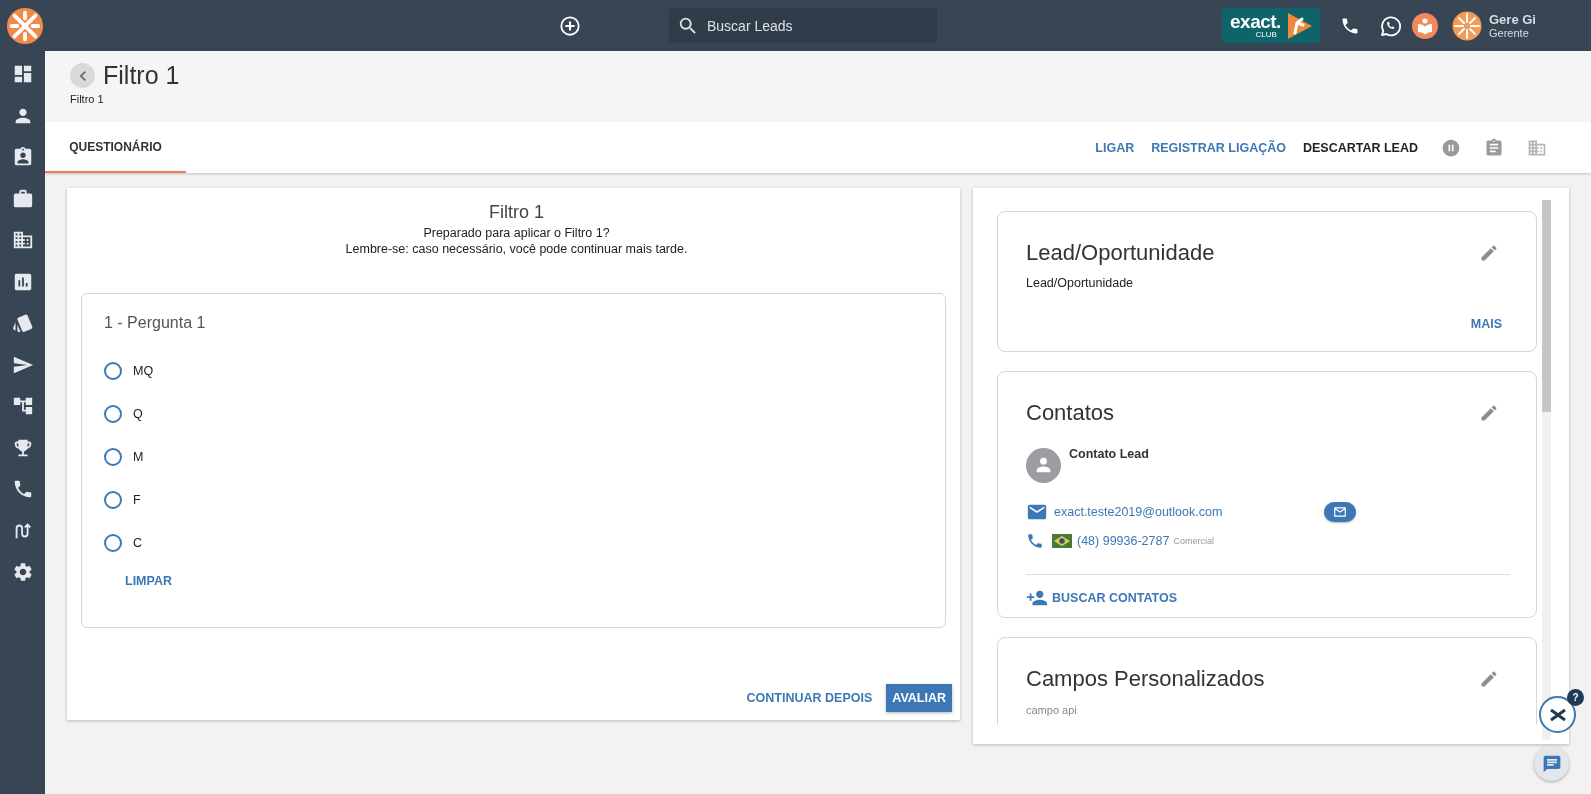 Image resolution: width=1591 pixels, height=794 pixels. What do you see at coordinates (1035, 541) in the screenshot?
I see `phone-icon` at bounding box center [1035, 541].